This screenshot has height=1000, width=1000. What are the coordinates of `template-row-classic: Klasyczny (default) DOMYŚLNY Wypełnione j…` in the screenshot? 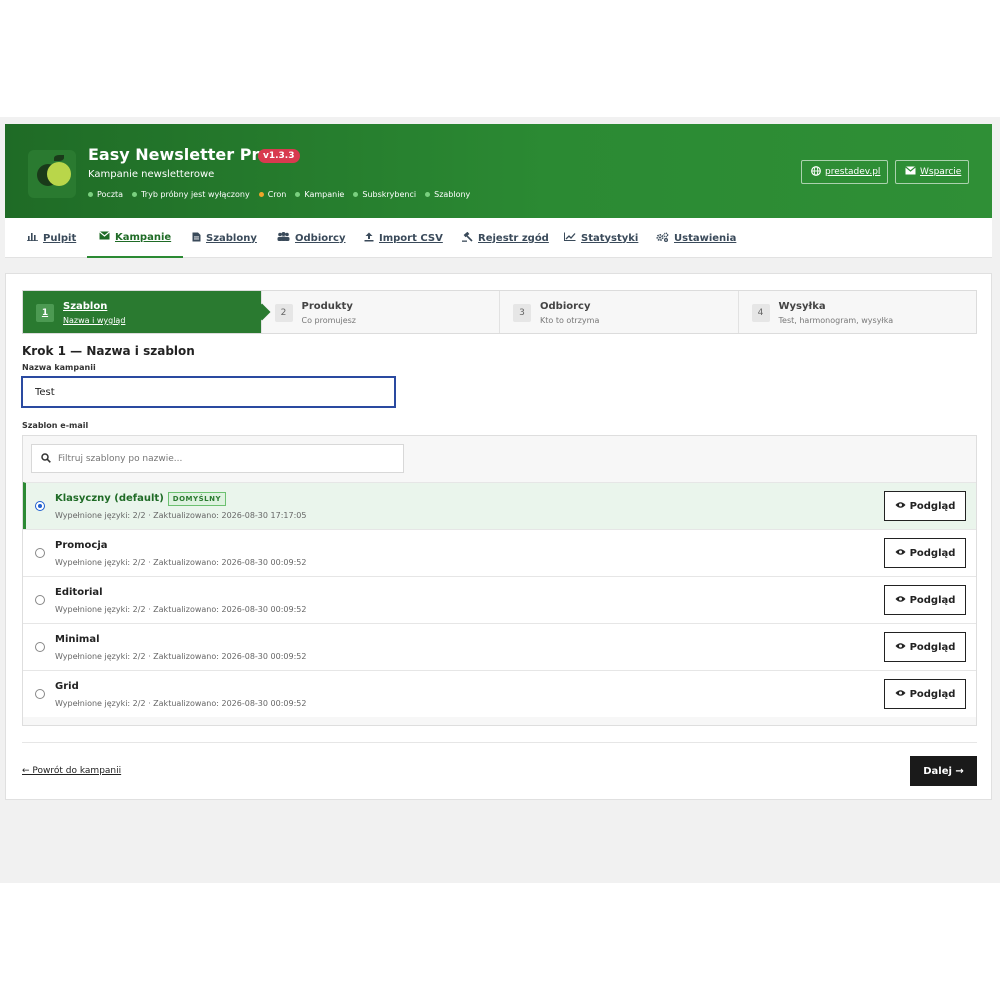 It's located at (499, 505).